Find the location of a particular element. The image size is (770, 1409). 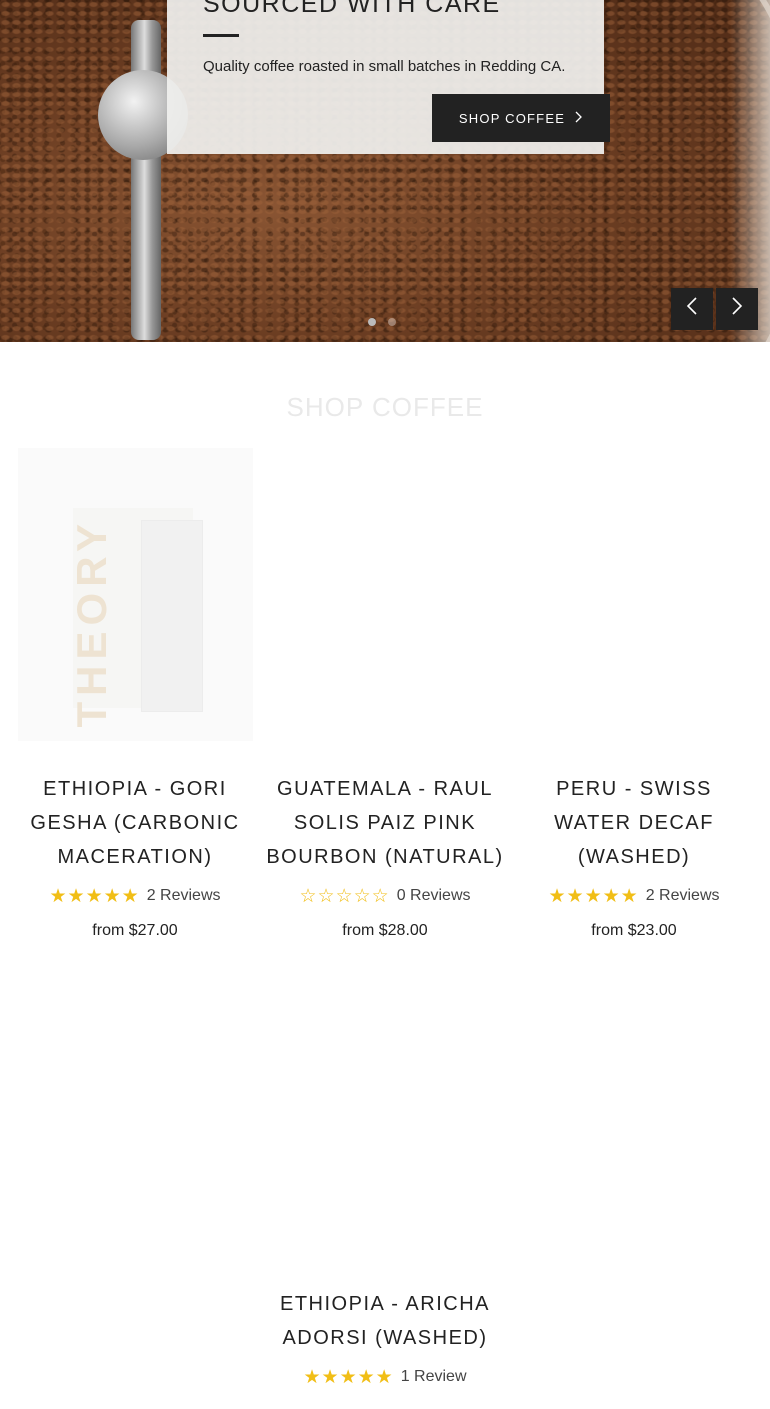

review-count: 1 Review is located at coordinates (434, 1377).